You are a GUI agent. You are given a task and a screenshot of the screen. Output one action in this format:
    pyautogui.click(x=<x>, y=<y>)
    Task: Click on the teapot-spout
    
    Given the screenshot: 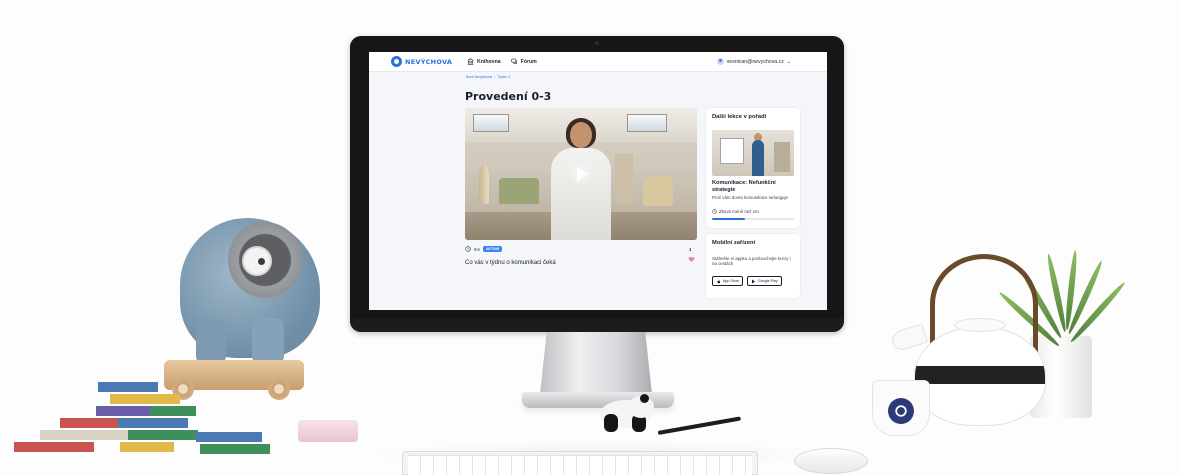 What is the action you would take?
    pyautogui.click(x=909, y=338)
    